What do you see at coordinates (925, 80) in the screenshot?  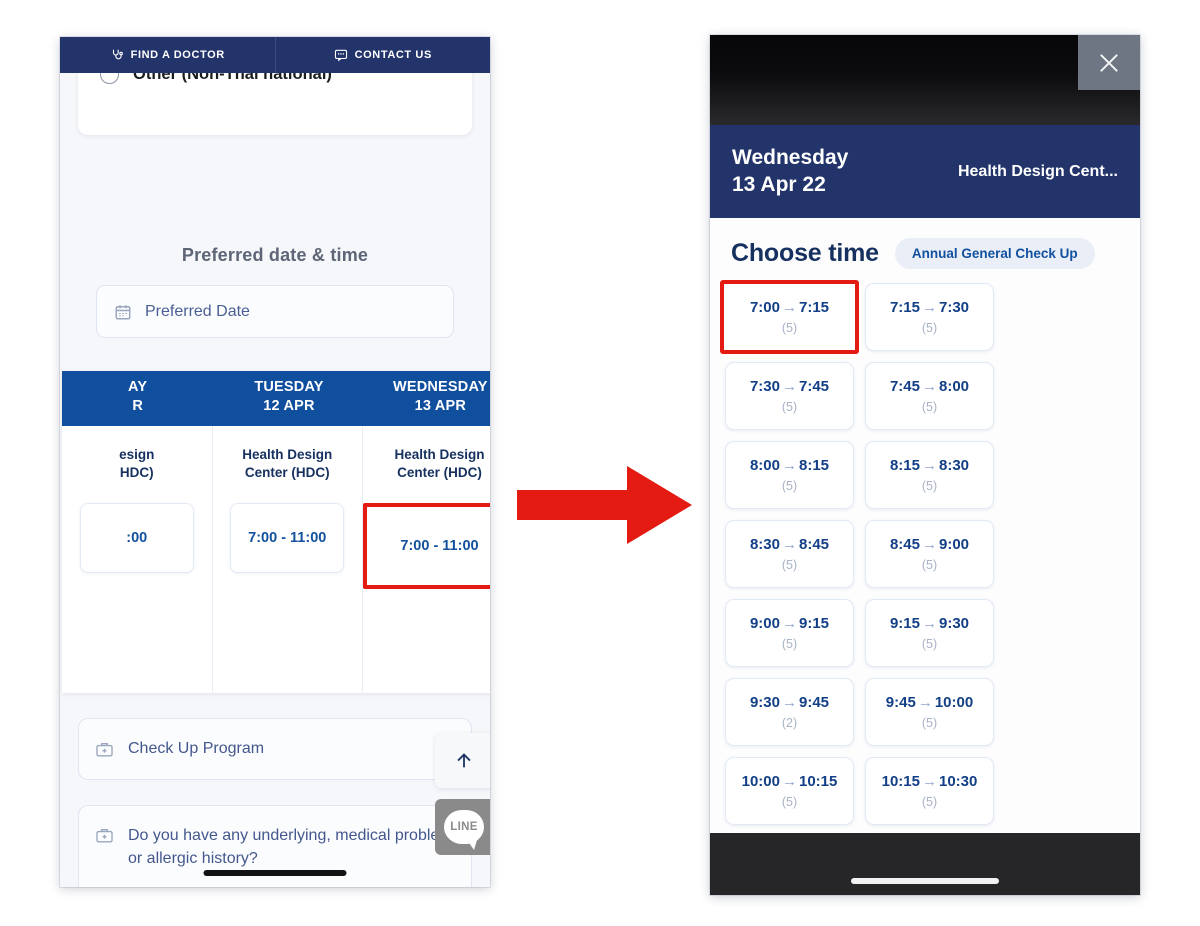 I see `right-phone-dark-top` at bounding box center [925, 80].